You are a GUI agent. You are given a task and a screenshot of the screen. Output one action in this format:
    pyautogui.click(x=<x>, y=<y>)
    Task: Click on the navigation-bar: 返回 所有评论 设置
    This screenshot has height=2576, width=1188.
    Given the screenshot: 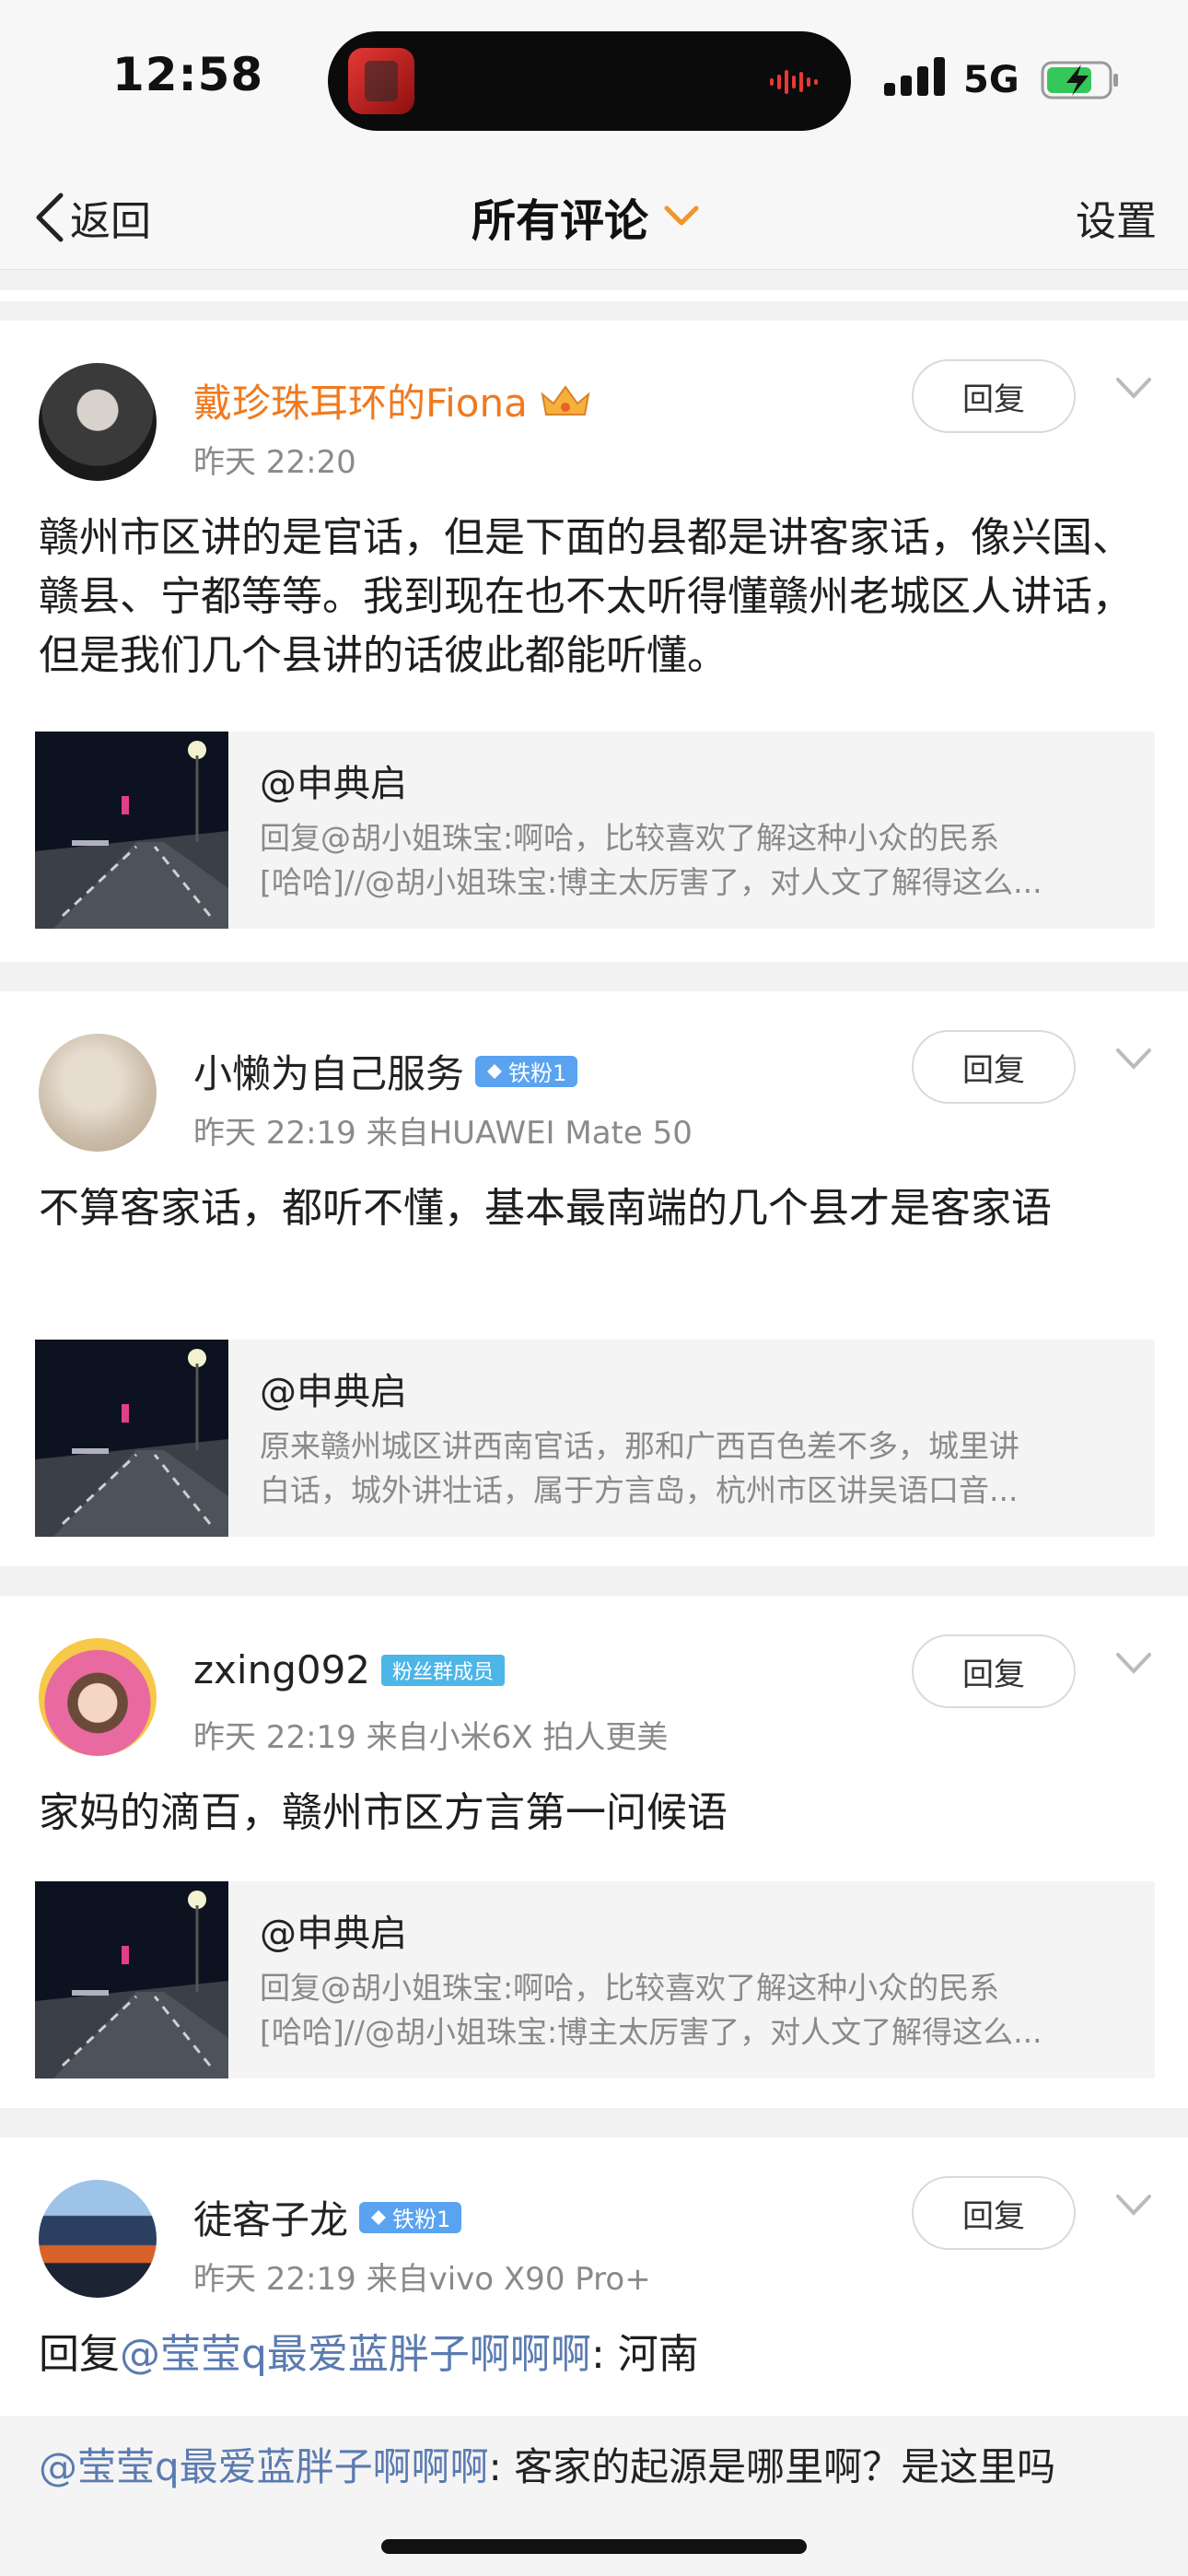 What is the action you would take?
    pyautogui.click(x=594, y=218)
    